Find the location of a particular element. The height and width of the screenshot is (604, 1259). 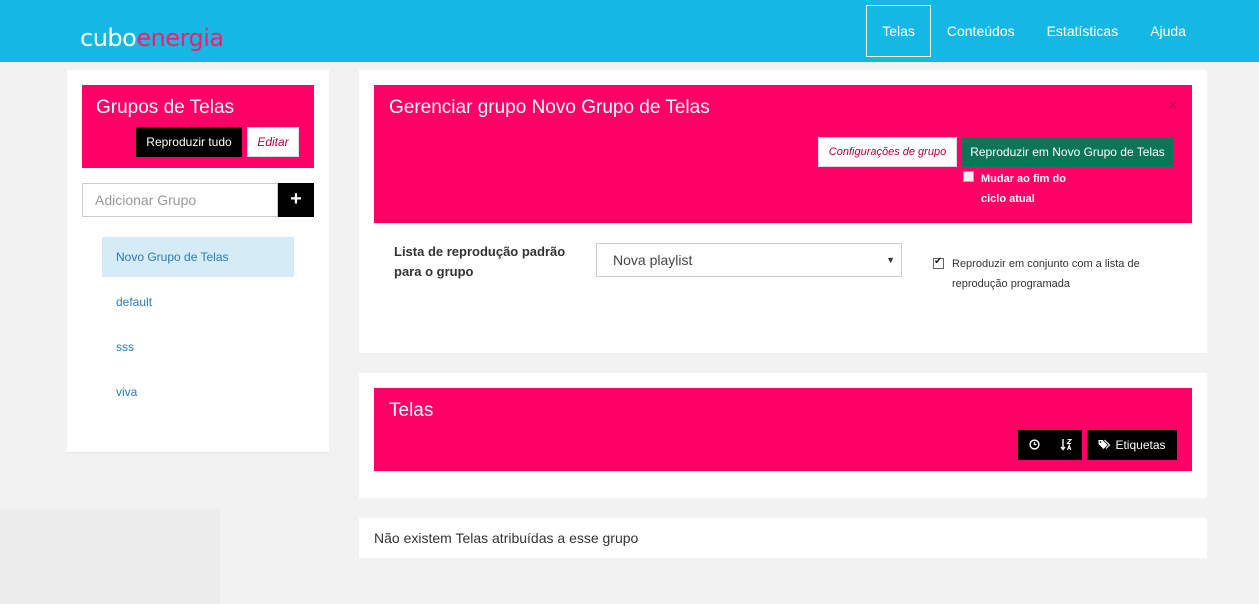

default-playlist-select: Nova playlist ▼ is located at coordinates (749, 260).